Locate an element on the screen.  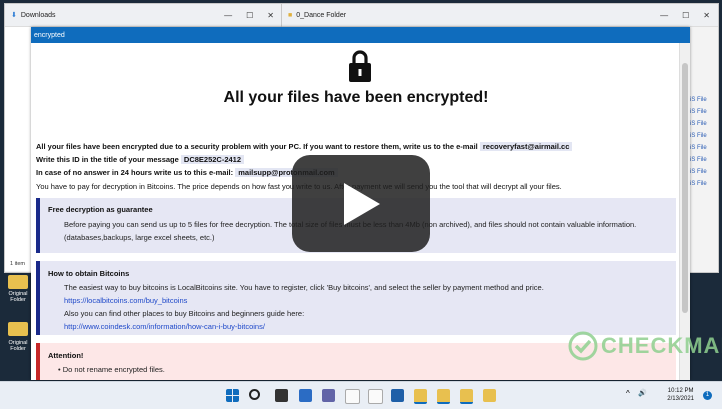
downloads-title: Downloads is located at coordinates (38, 15).